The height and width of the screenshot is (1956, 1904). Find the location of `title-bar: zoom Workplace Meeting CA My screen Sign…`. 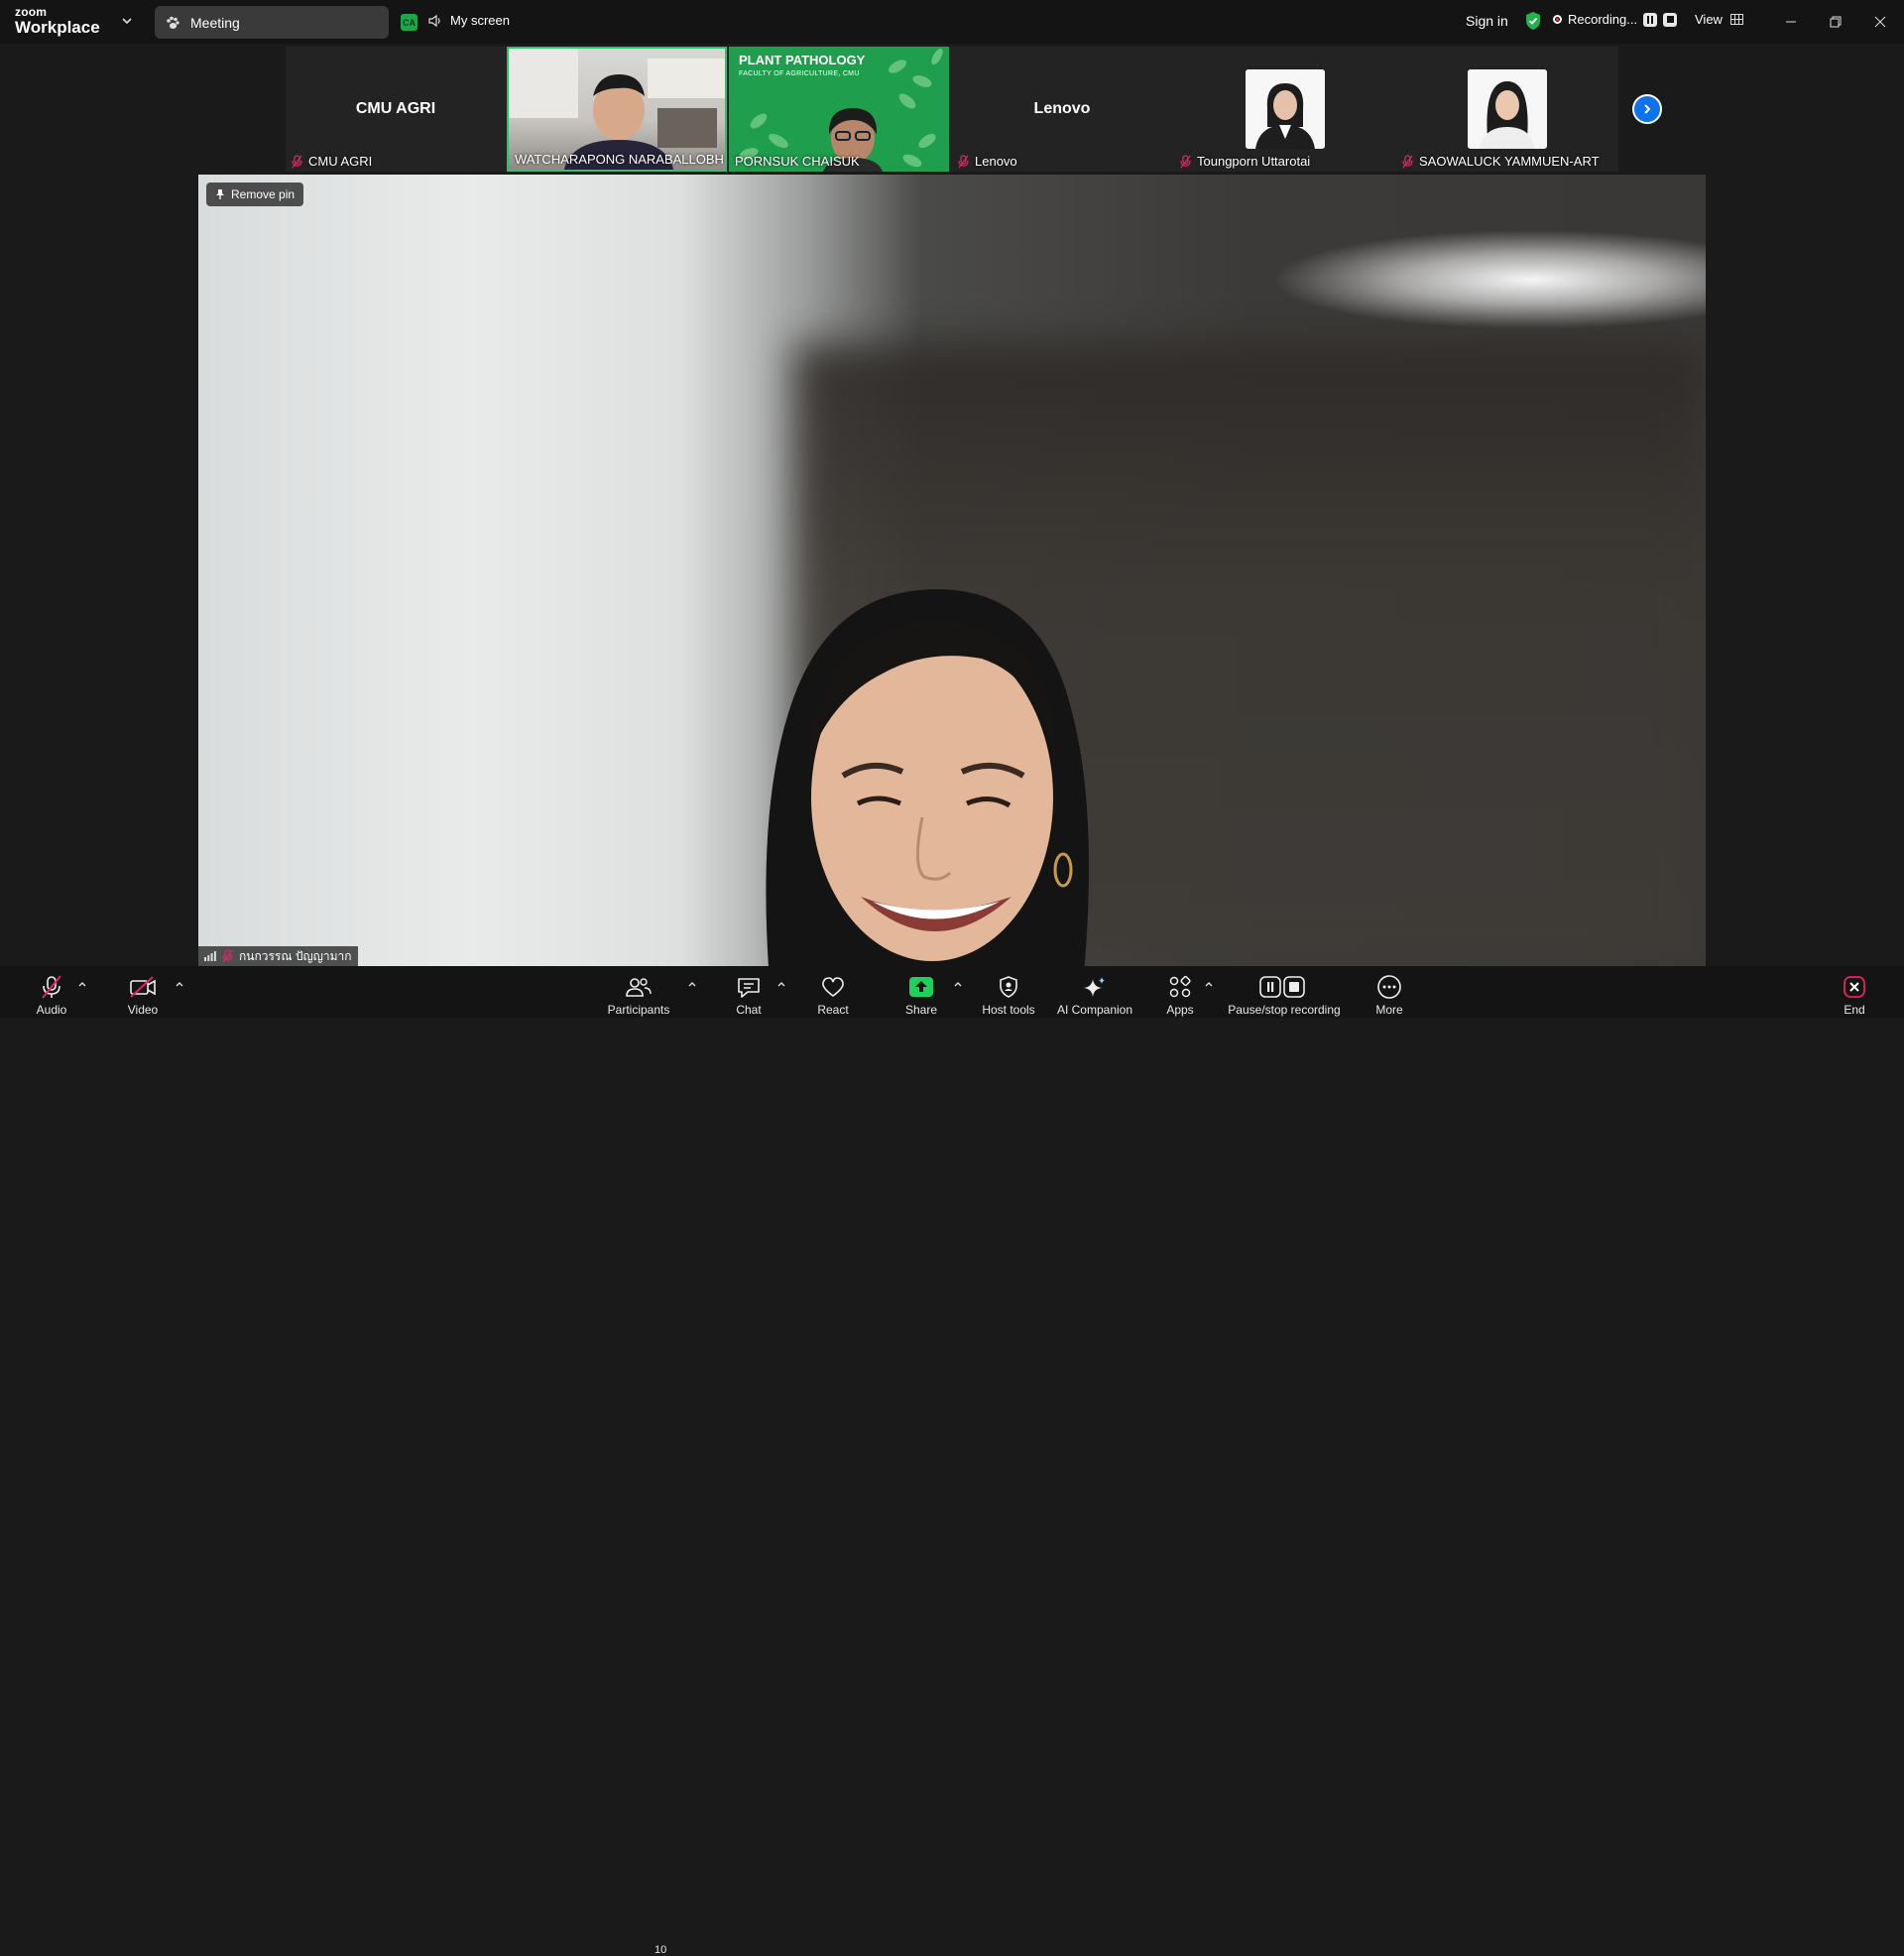

title-bar: zoom Workplace Meeting CA My screen Sign… is located at coordinates (952, 22).